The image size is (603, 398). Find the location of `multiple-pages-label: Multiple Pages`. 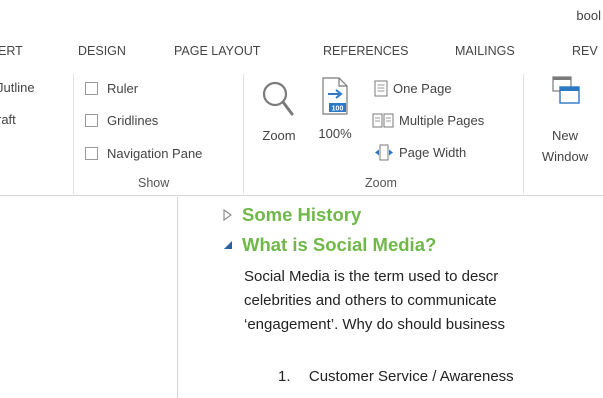

multiple-pages-label: Multiple Pages is located at coordinates (442, 120).